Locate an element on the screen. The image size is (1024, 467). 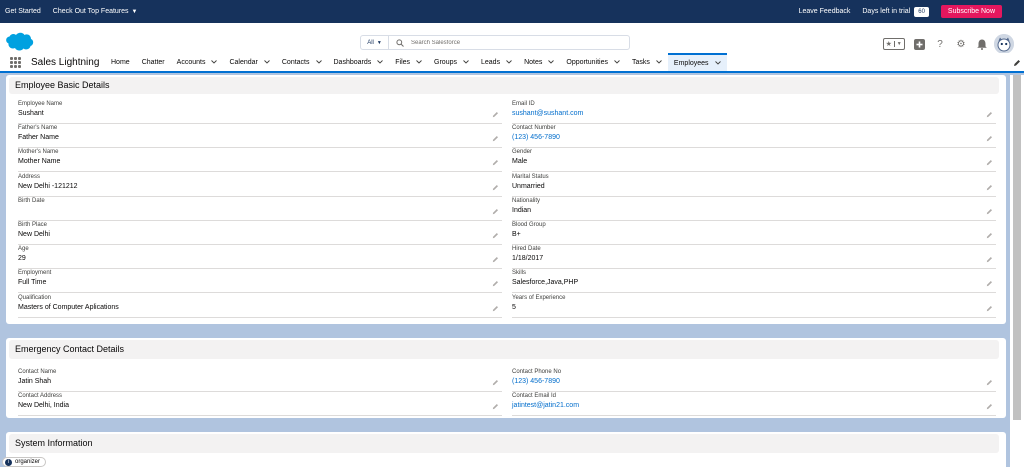
nav-tab-opportunities: Opportunities is located at coordinates (593, 62).